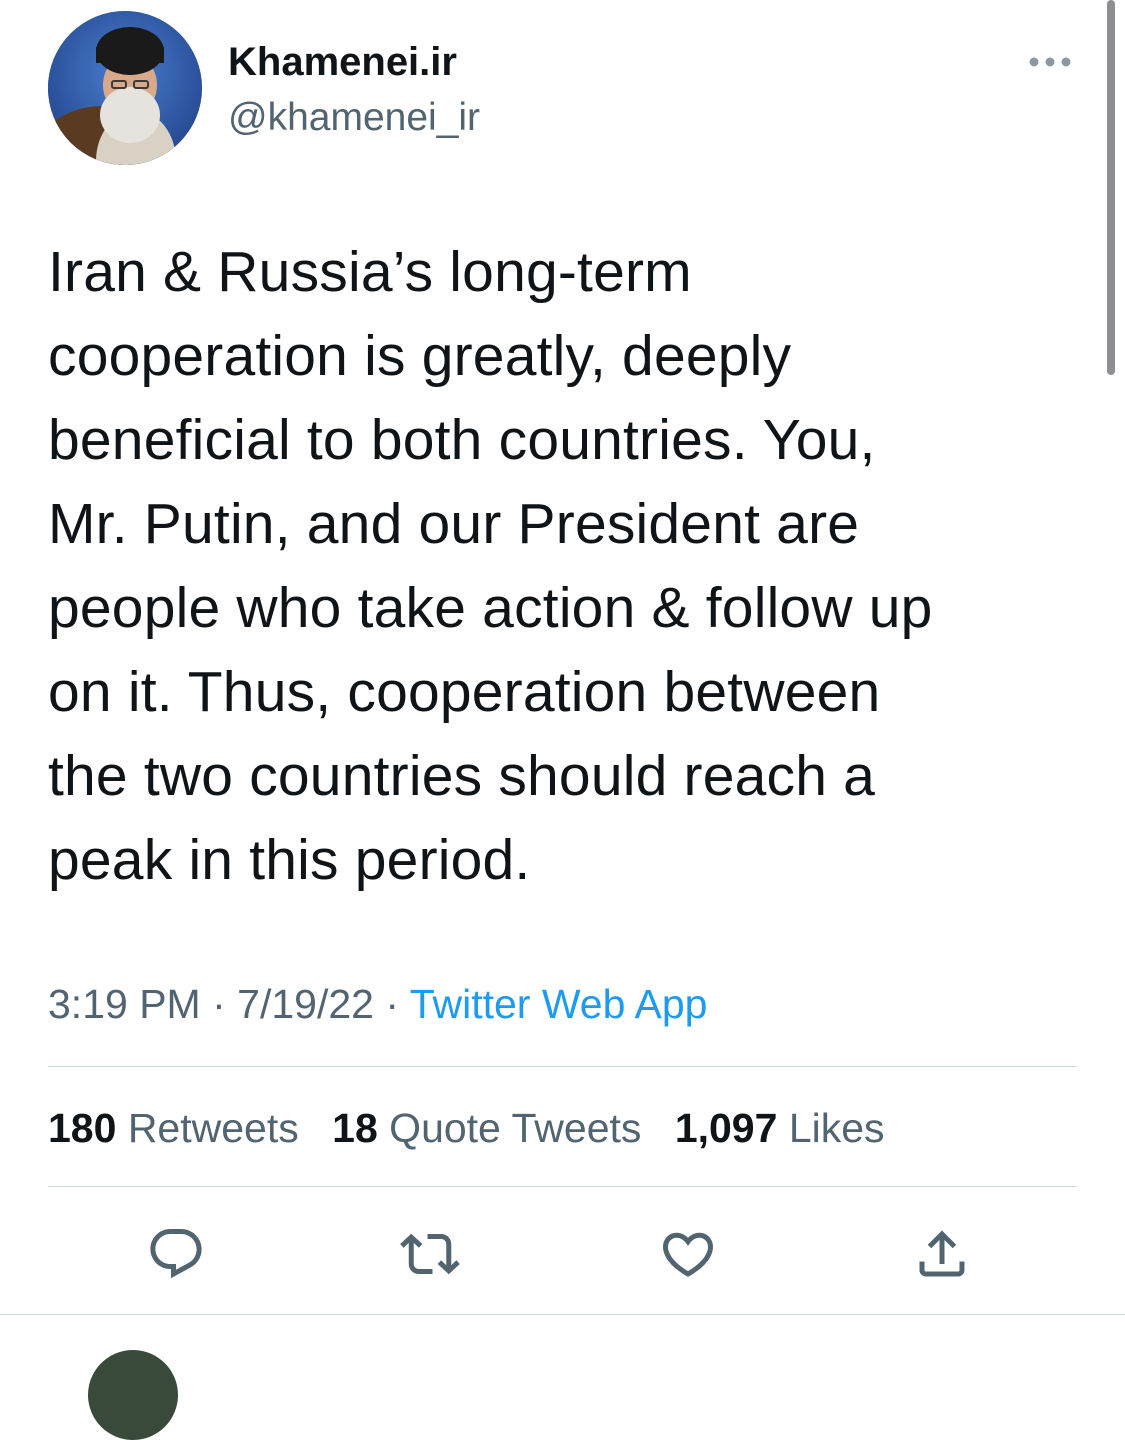 The image size is (1125, 1440). I want to click on retweets-count: 180, so click(82, 1128).